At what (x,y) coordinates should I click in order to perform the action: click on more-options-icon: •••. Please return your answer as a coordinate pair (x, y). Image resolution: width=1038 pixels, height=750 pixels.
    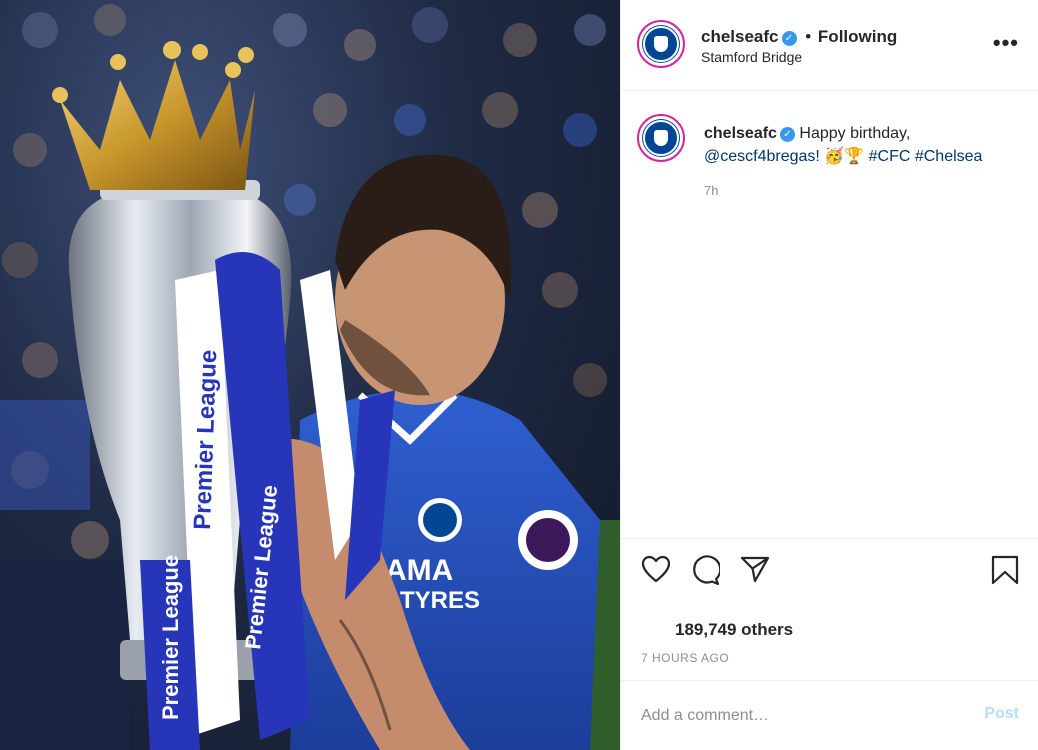
    Looking at the image, I should click on (1006, 43).